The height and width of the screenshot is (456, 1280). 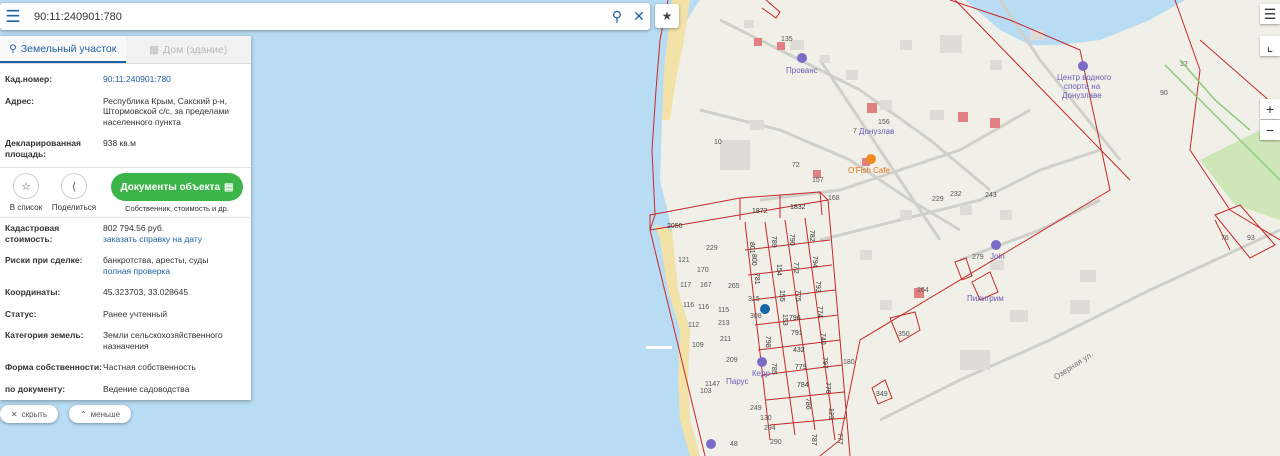 I want to click on svg-text: Join, so click(x=997, y=256).